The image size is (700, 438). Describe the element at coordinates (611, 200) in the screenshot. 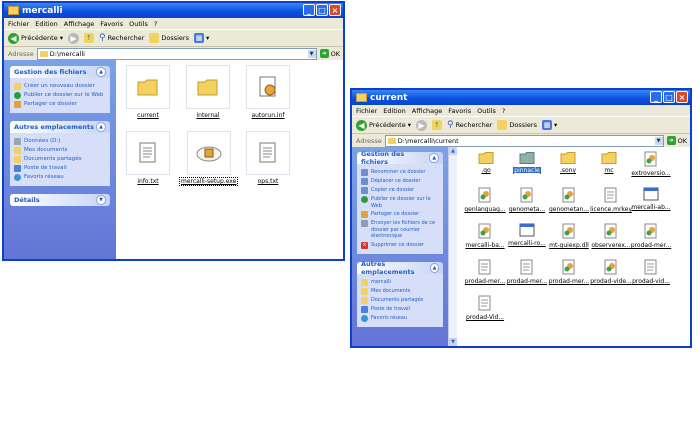

I see `file-item: licence.mrkey` at that location.